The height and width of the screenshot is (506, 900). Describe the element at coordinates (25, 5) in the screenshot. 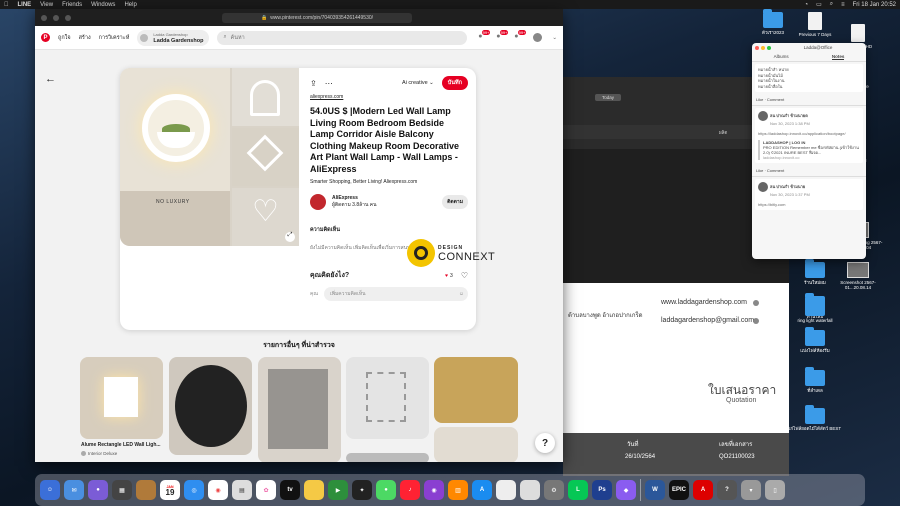

I see `app-menu: LINE` at that location.